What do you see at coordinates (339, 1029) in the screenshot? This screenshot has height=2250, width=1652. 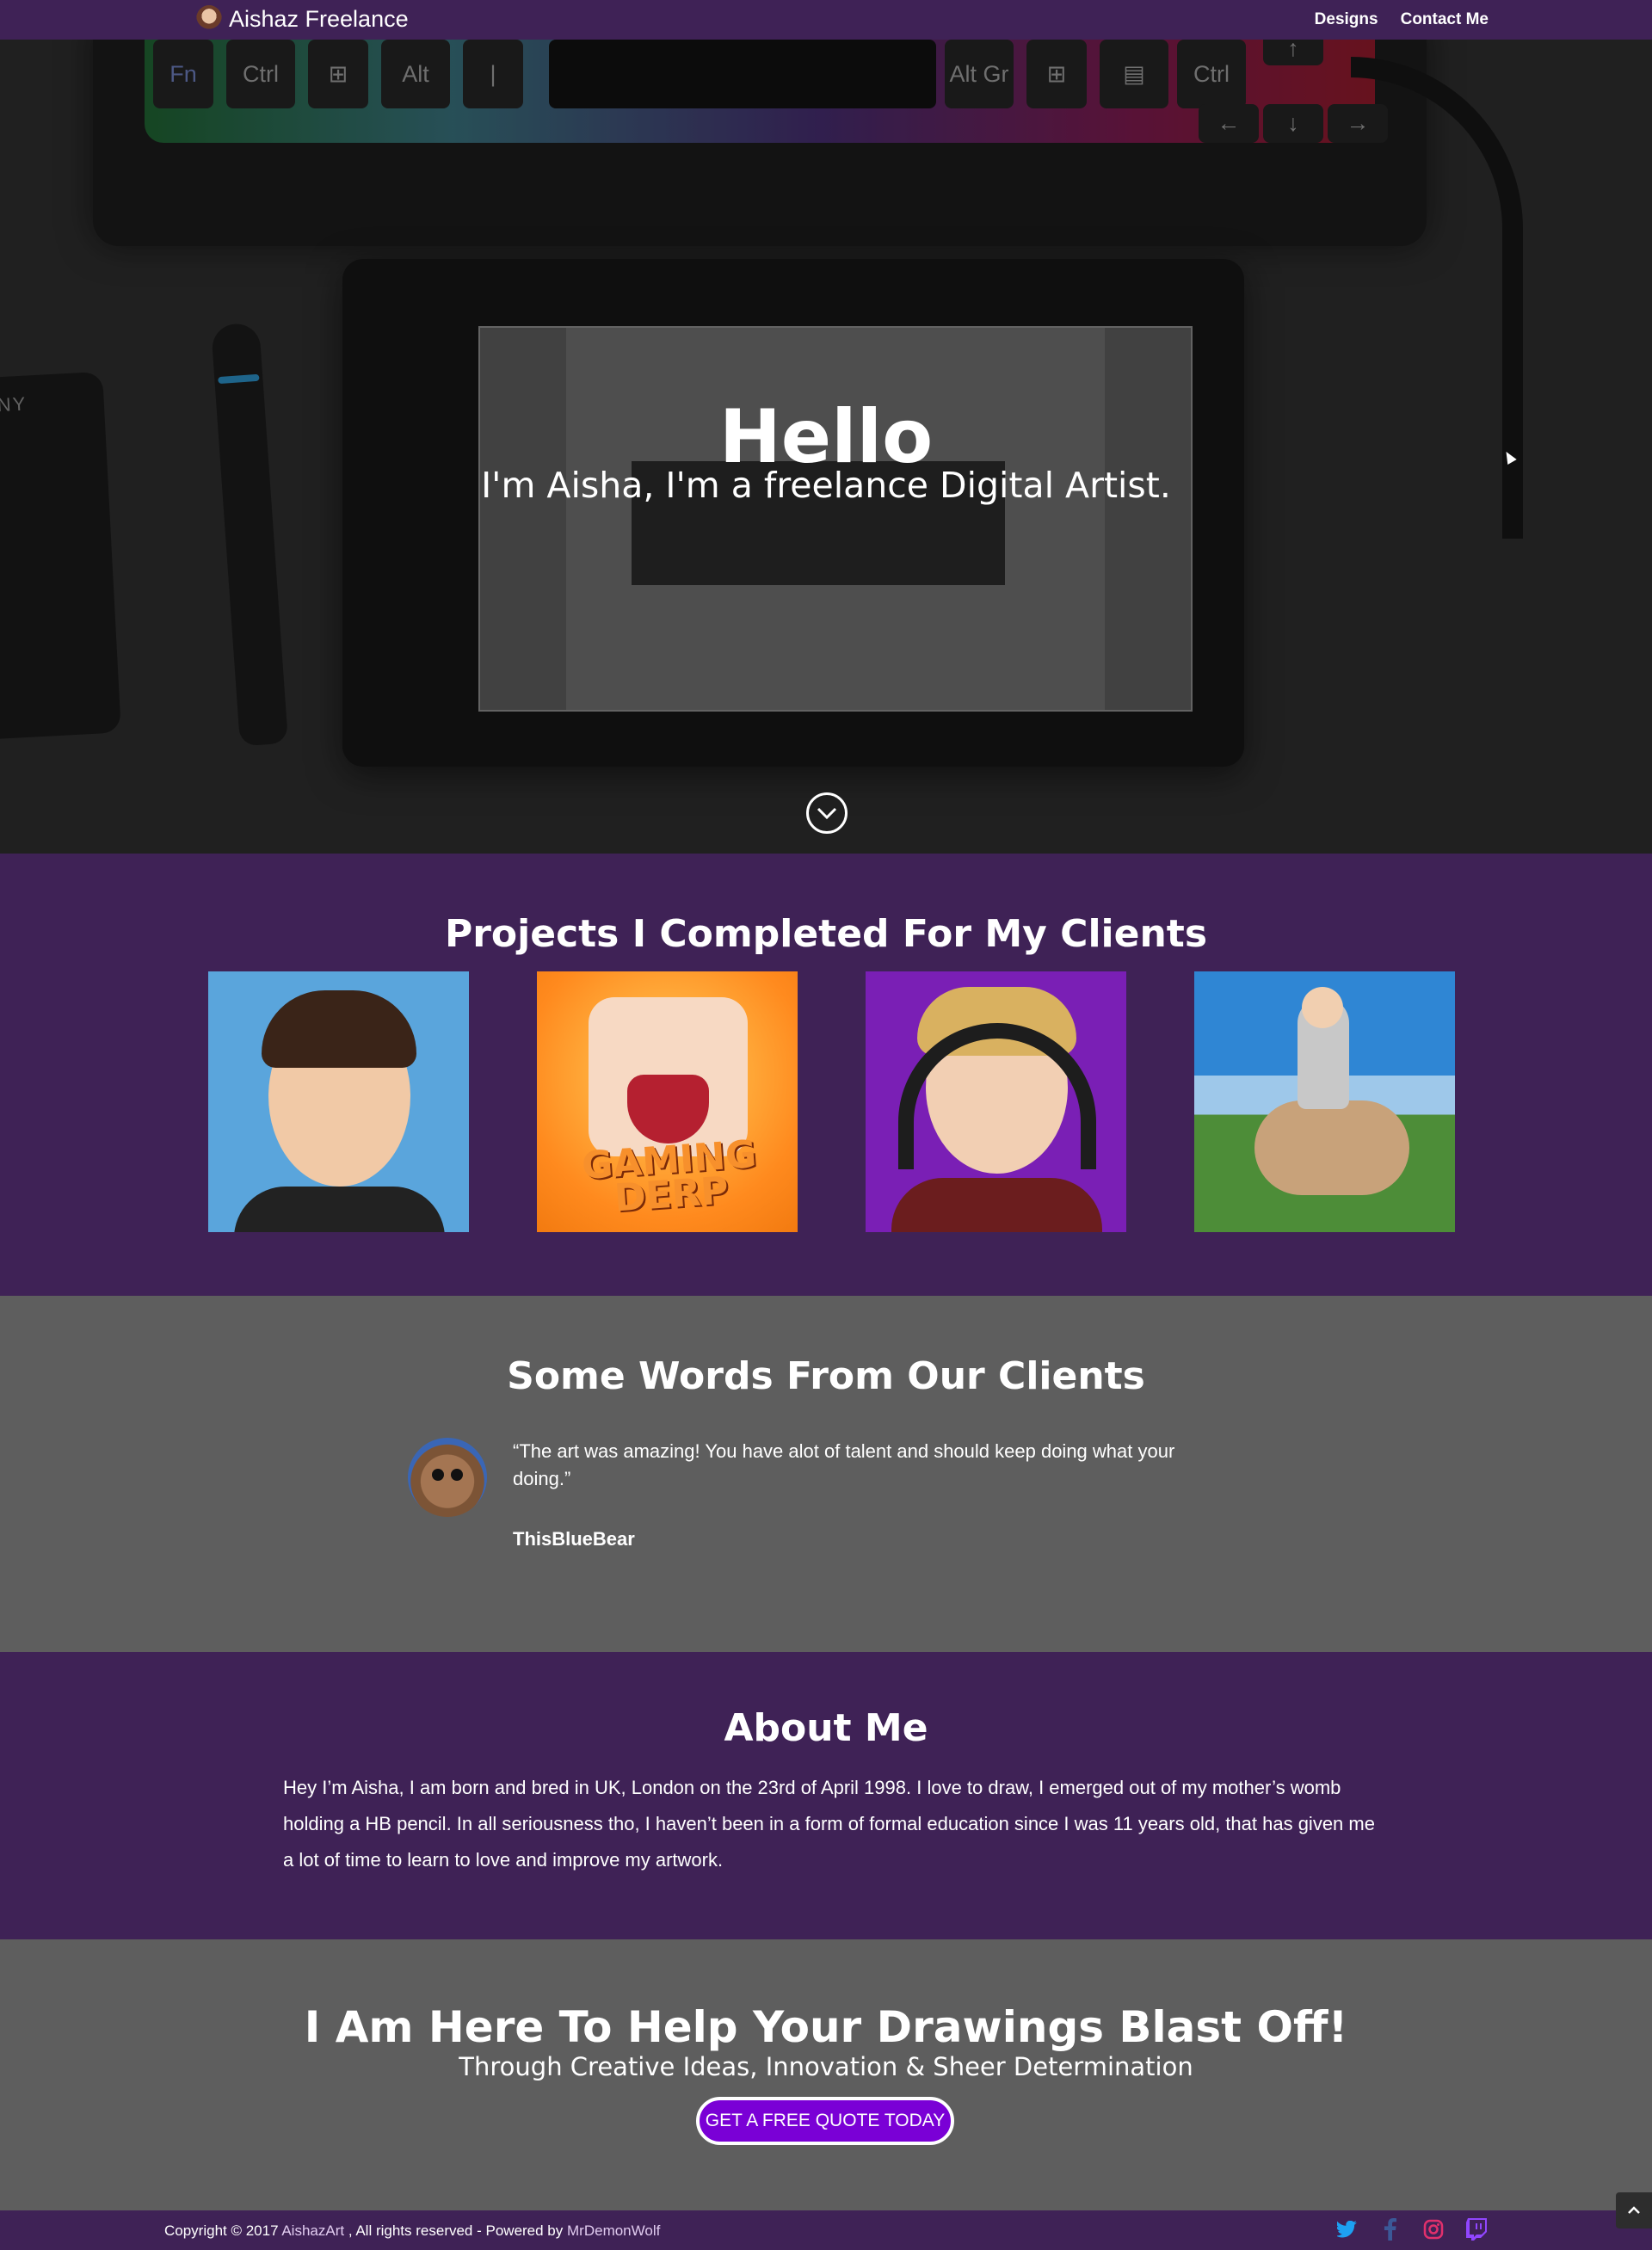 I see `artwork-hair` at bounding box center [339, 1029].